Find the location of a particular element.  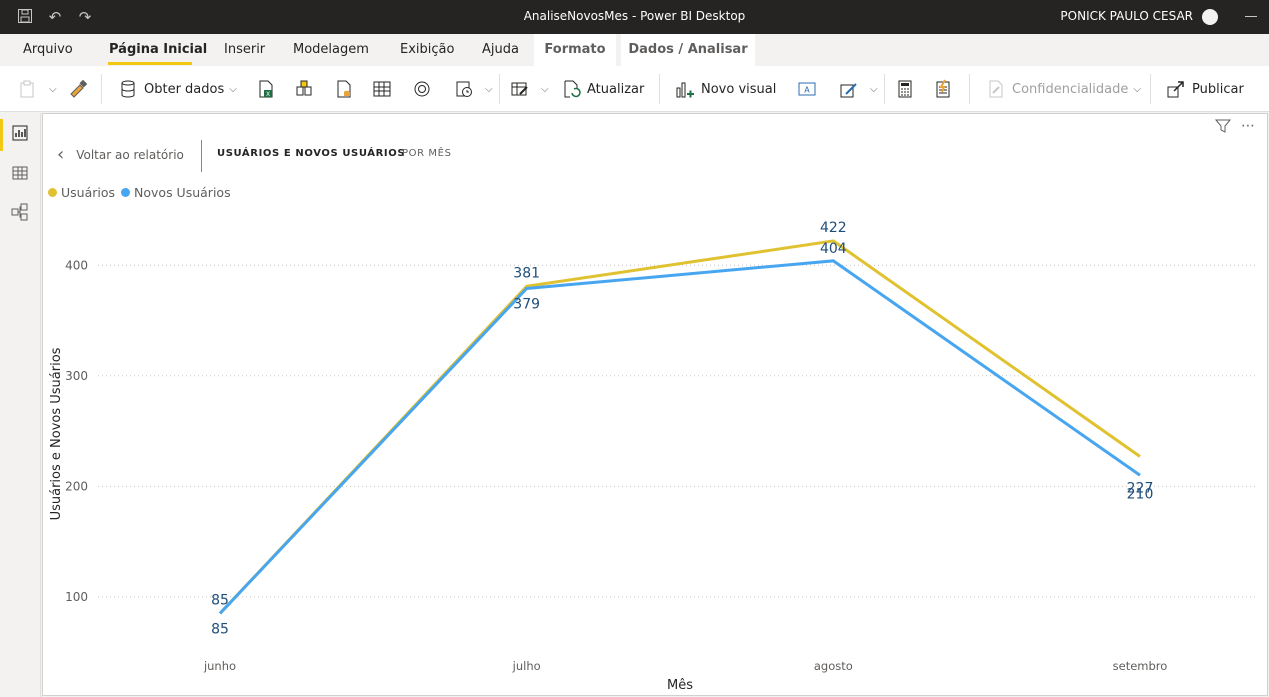

sql-server-button is located at coordinates (347, 89).